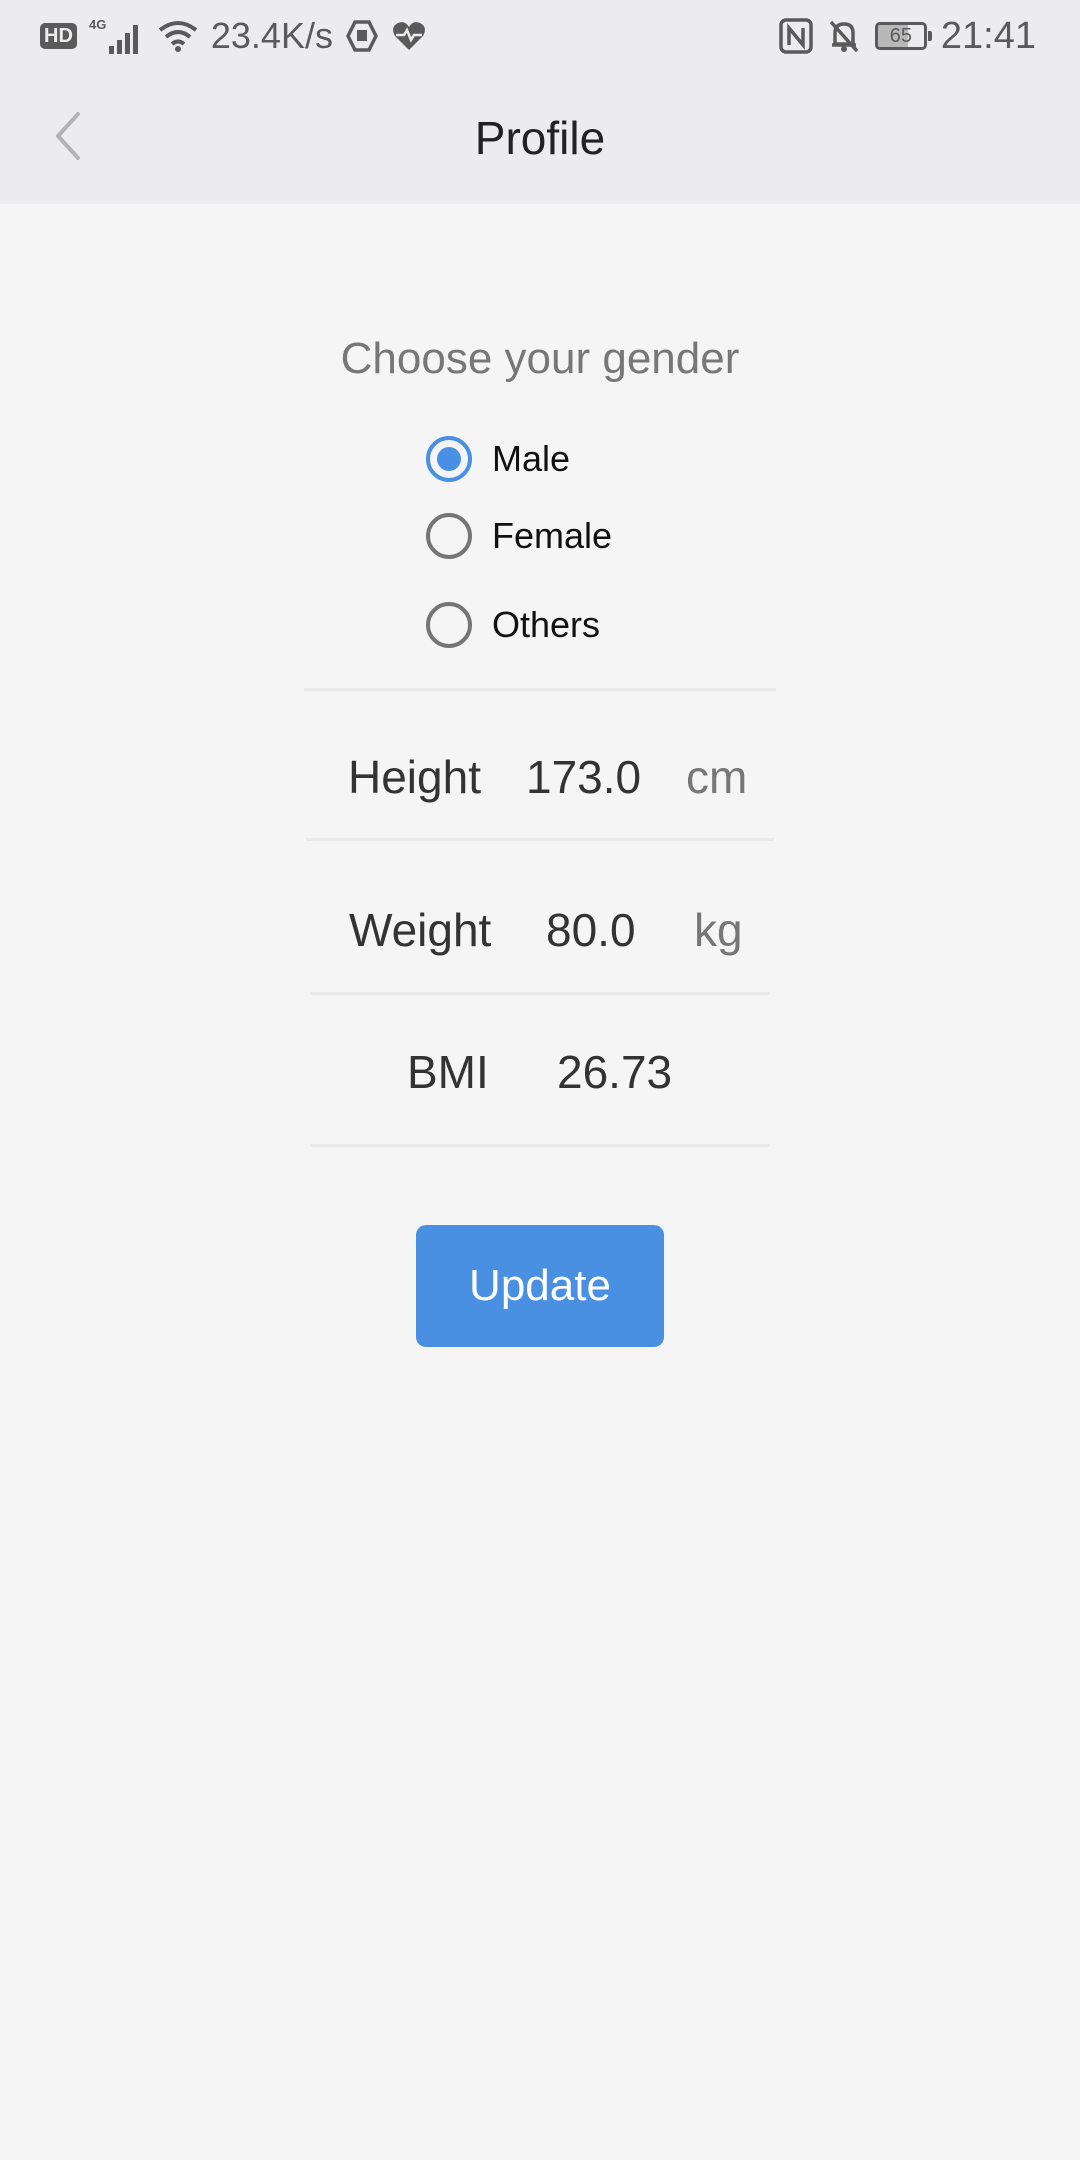 This screenshot has height=2160, width=1080. Describe the element at coordinates (717, 777) in the screenshot. I see `height-unit: cm` at that location.